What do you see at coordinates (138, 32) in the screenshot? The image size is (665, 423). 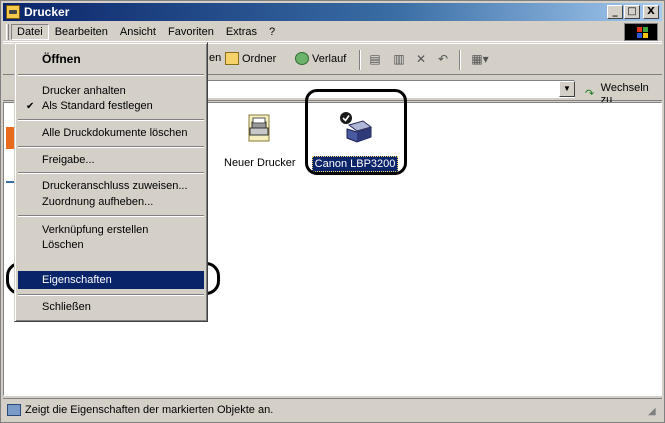 I see `menu-ansicht: Ansicht` at bounding box center [138, 32].